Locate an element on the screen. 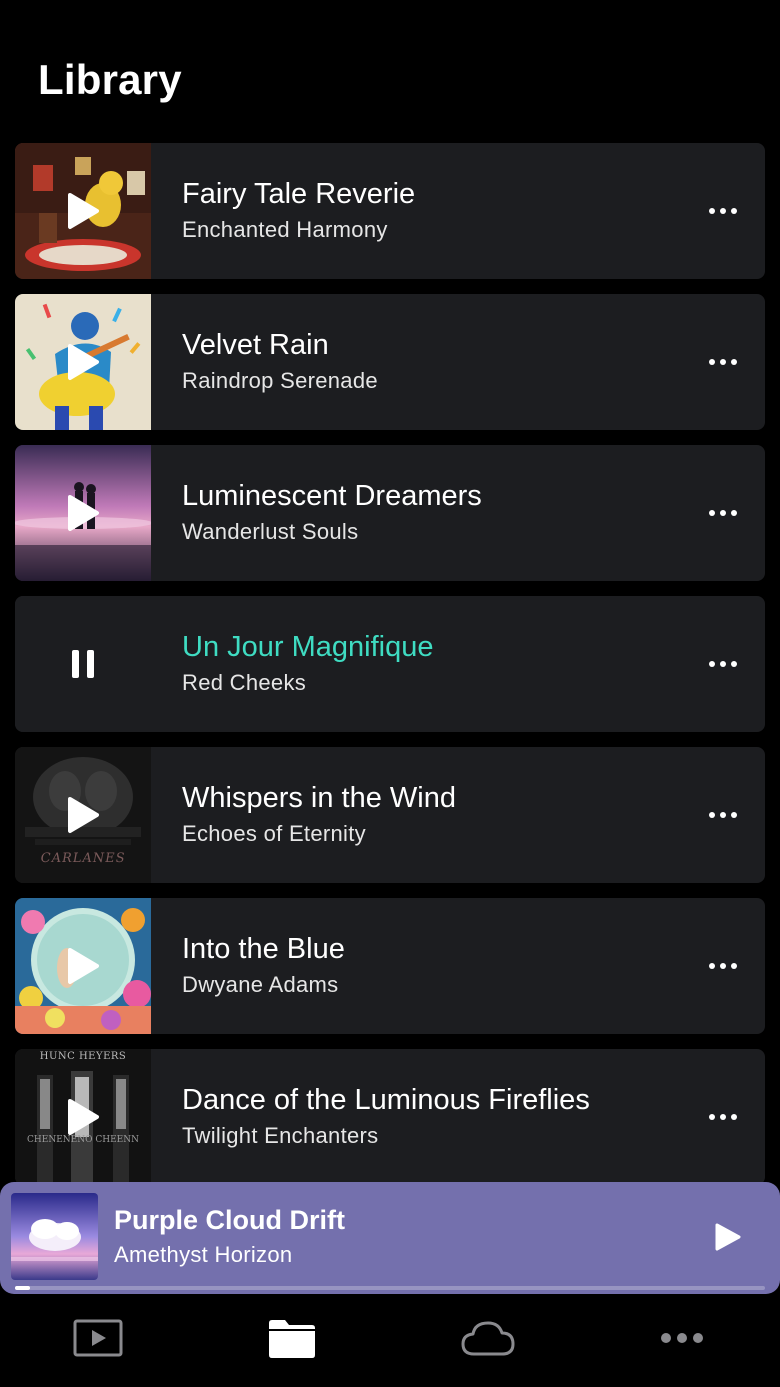 The image size is (780, 1387). album-art-text: HUNC HEYERS is located at coordinates (83, 1056).